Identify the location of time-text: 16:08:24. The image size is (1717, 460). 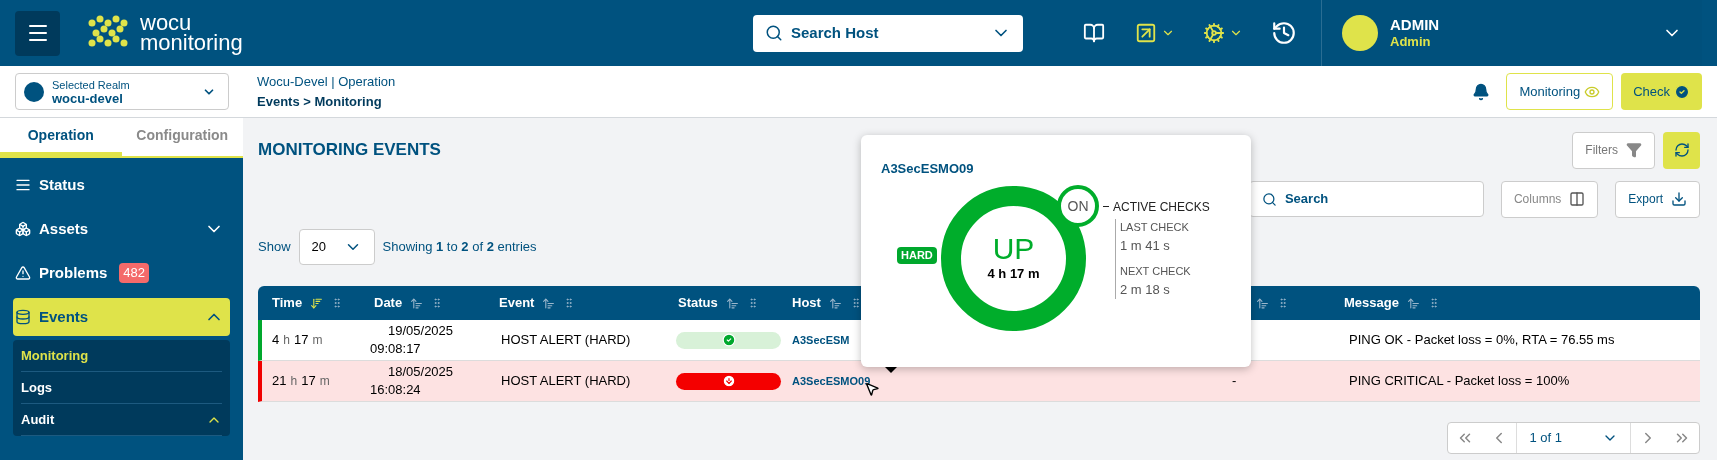
(396, 390).